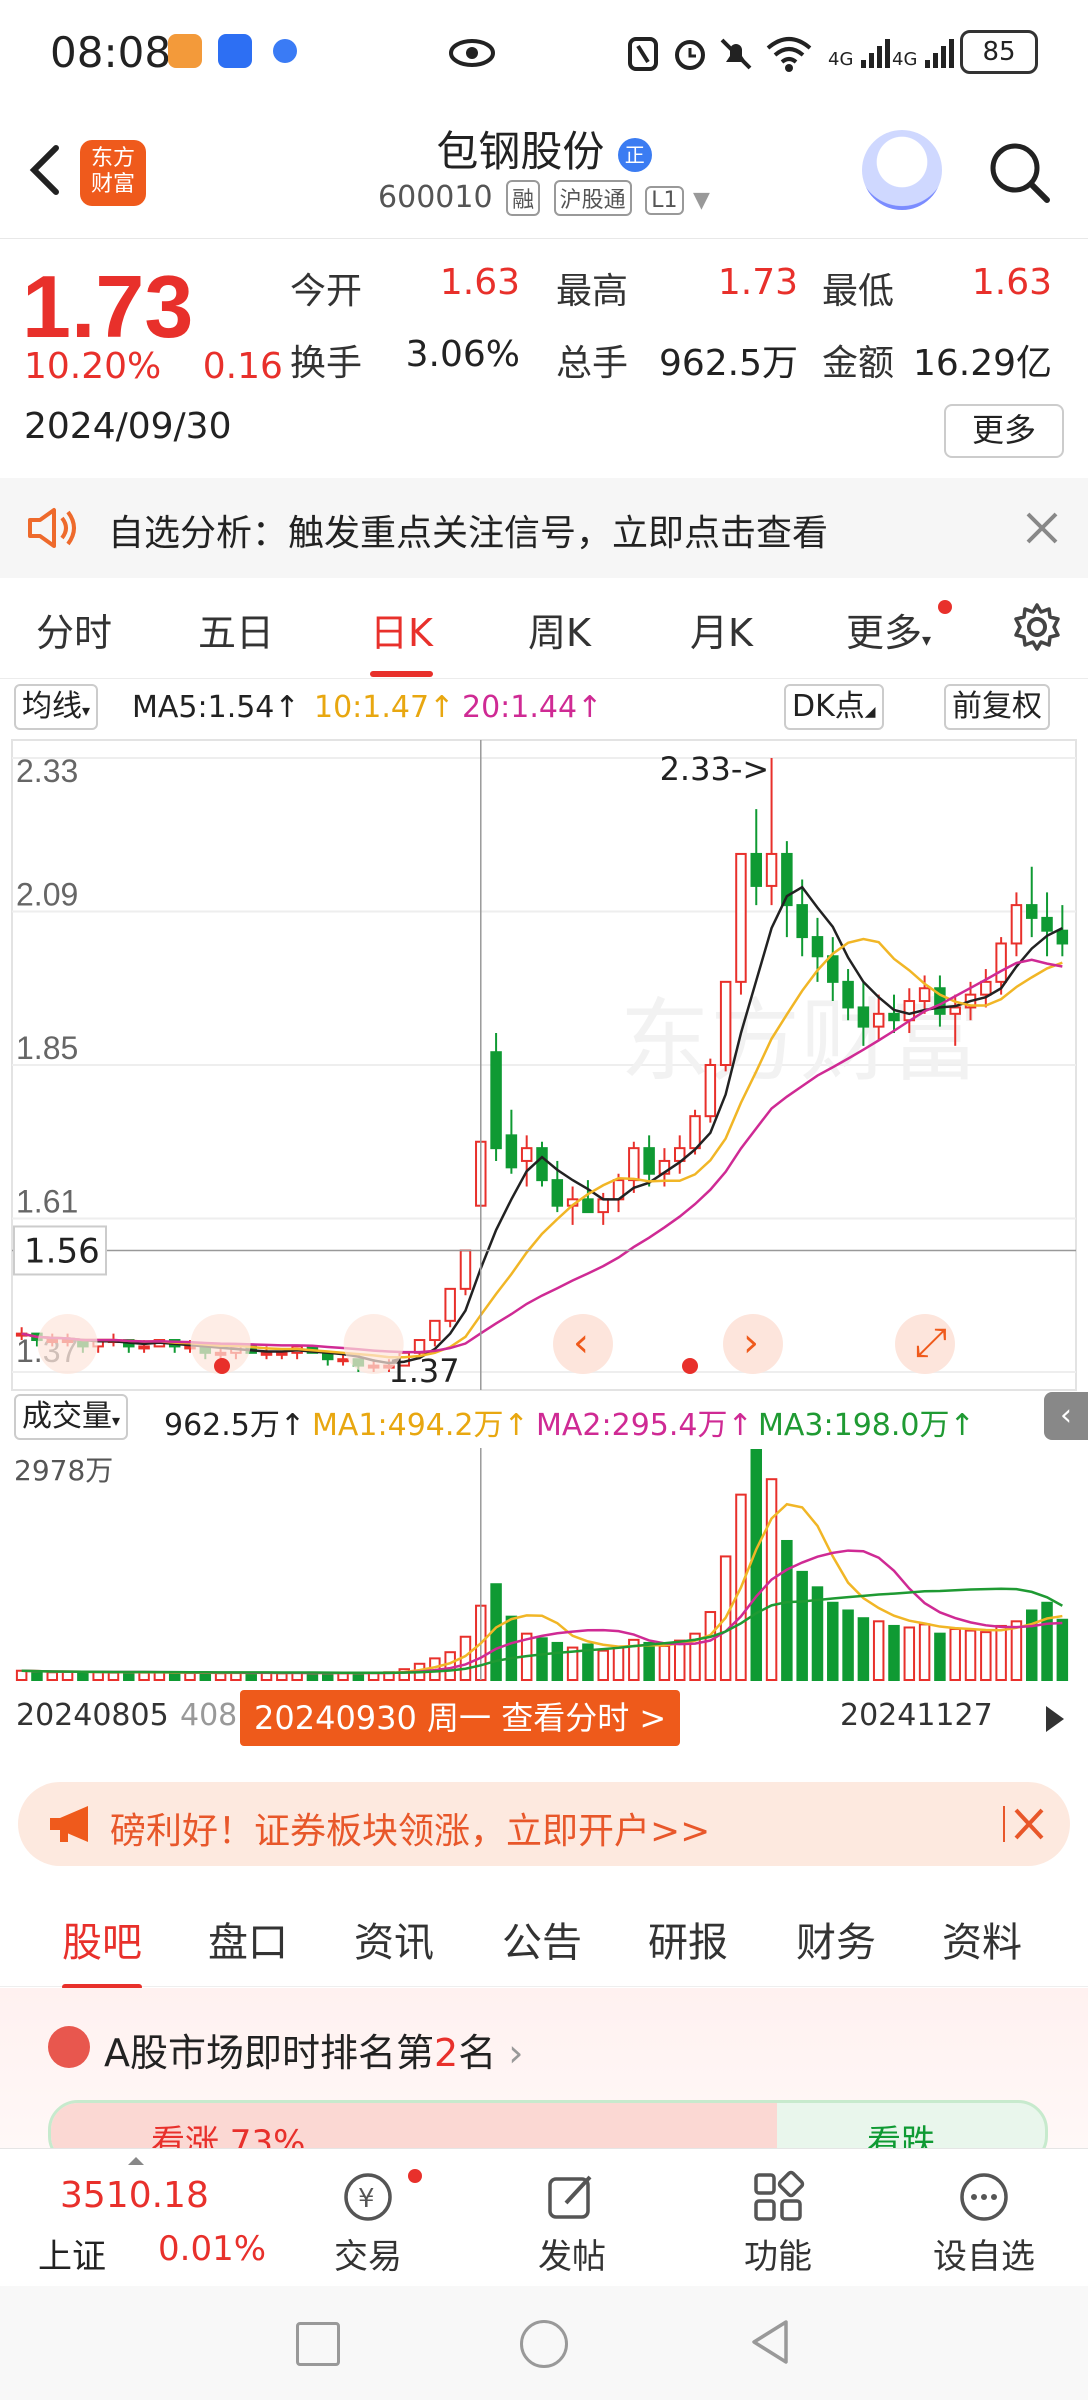  I want to click on more-dots-icon, so click(984, 2197).